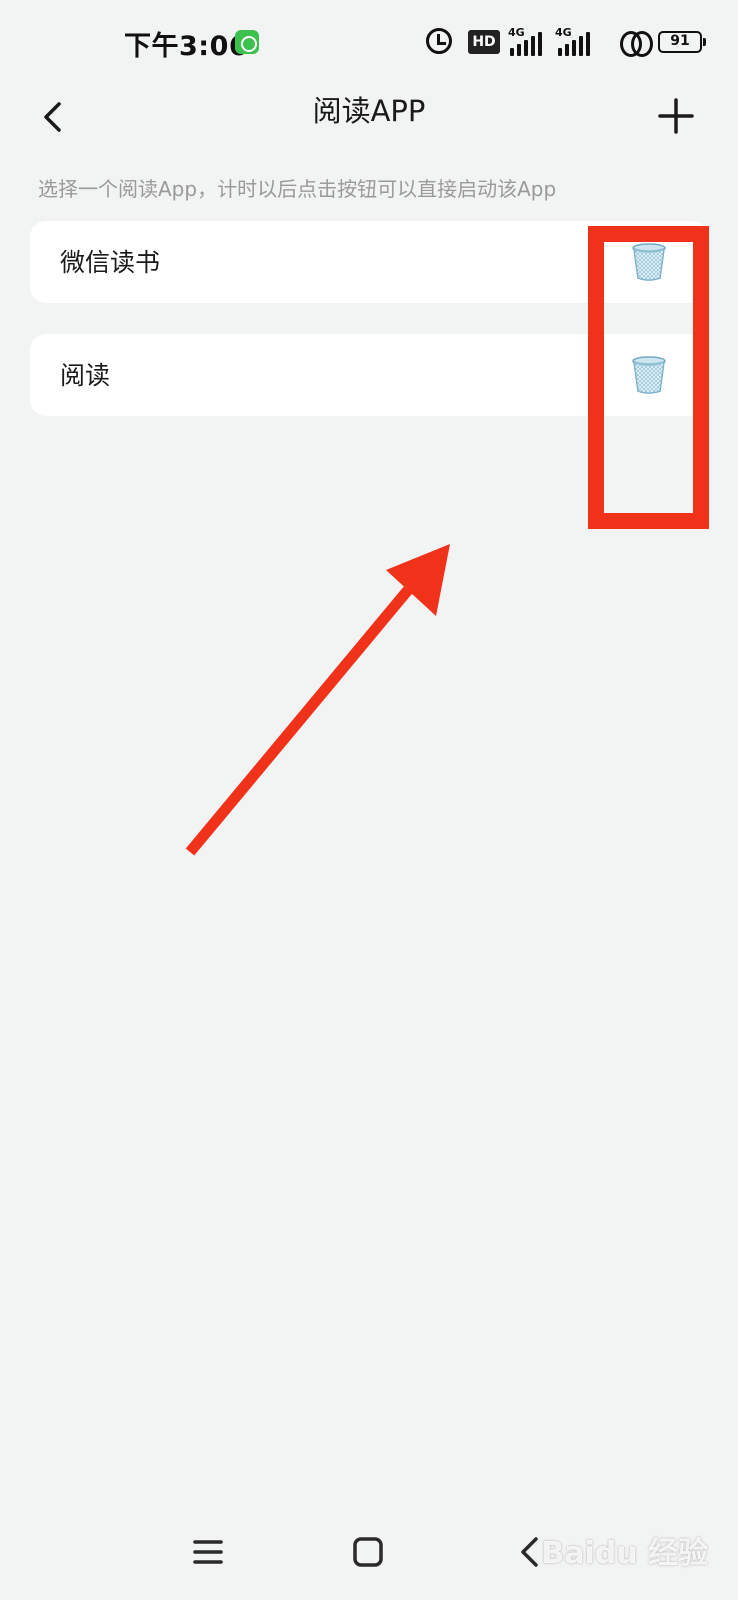 This screenshot has height=1600, width=738. I want to click on annotation-arrow-icon, so click(317, 700).